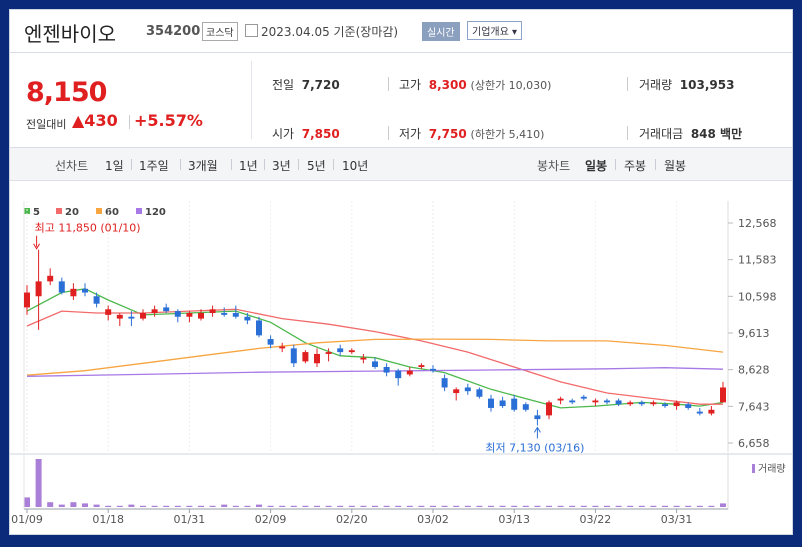 Image resolution: width=802 pixels, height=547 pixels. Describe the element at coordinates (355, 165) in the screenshot. I see `period-10y: 10년` at that location.